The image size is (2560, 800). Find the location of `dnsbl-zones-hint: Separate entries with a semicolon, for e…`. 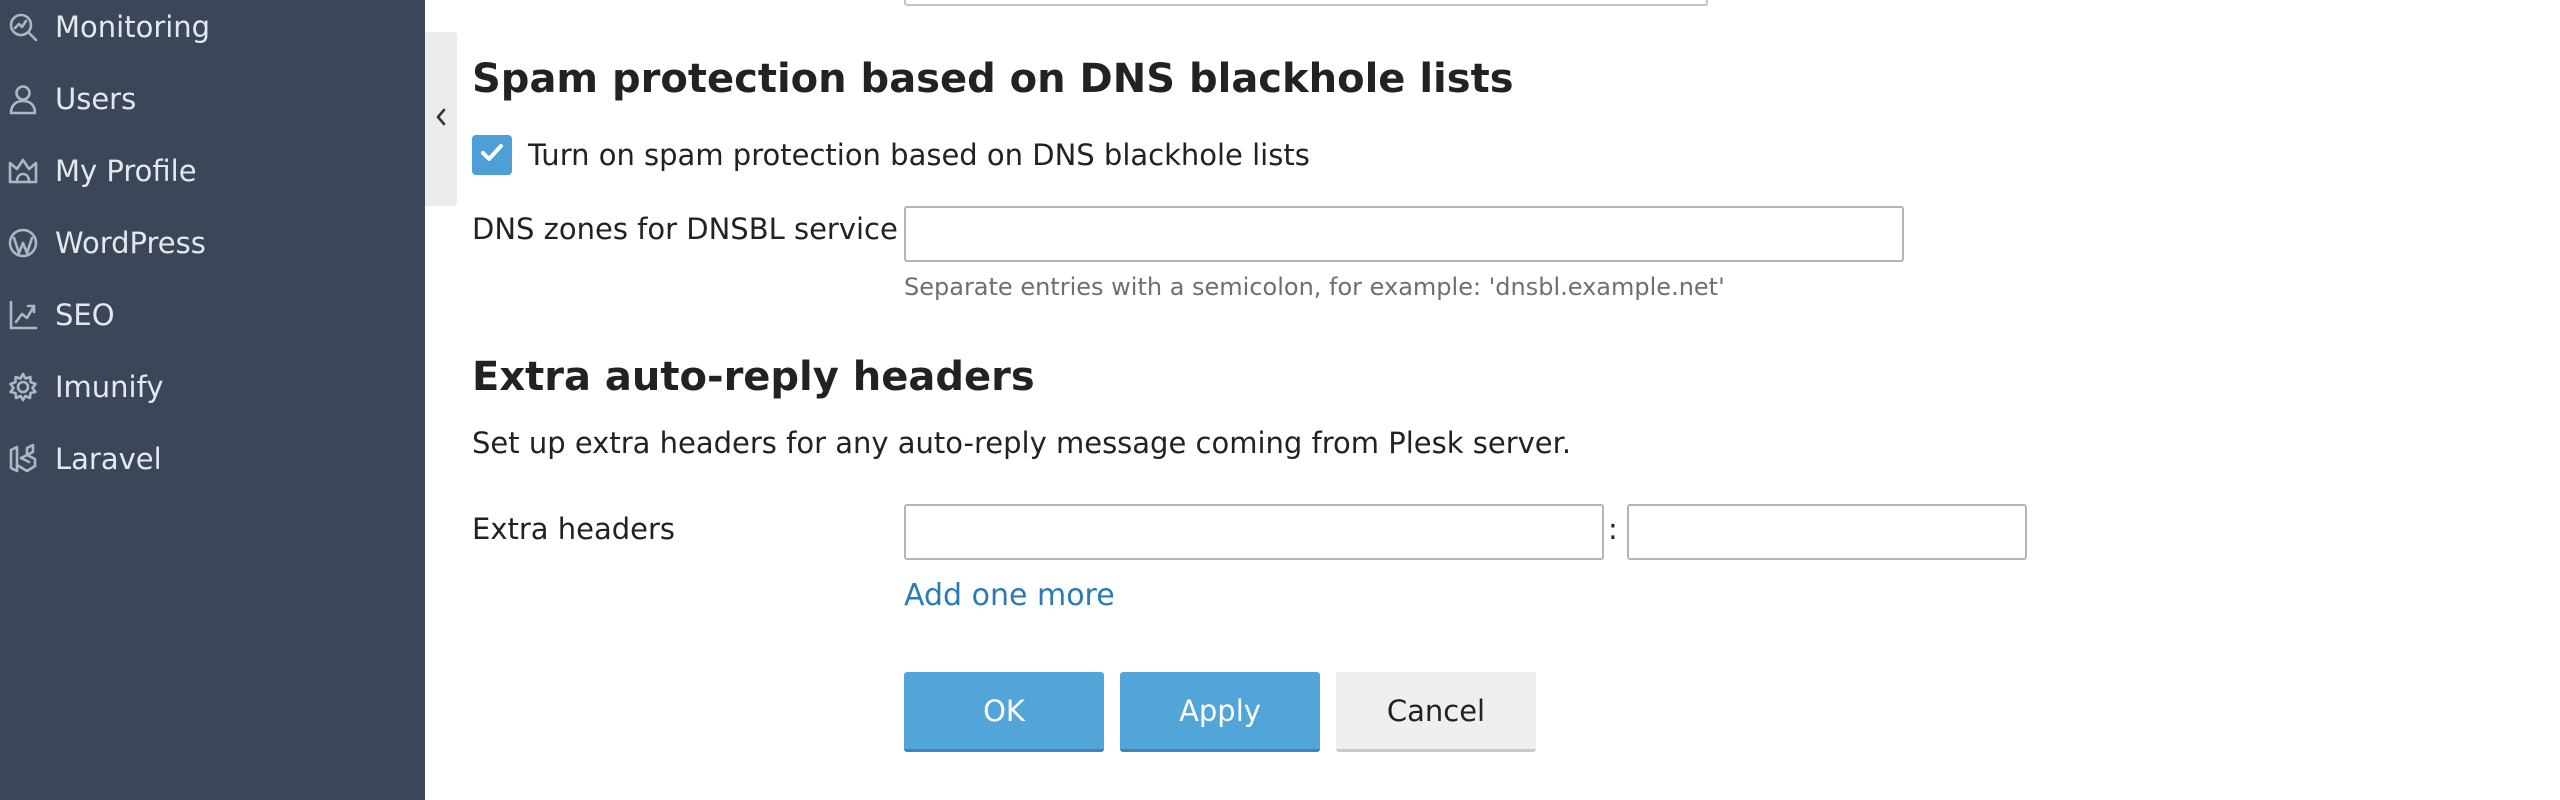

dnsbl-zones-hint: Separate entries with a semicolon, for e… is located at coordinates (1314, 287).